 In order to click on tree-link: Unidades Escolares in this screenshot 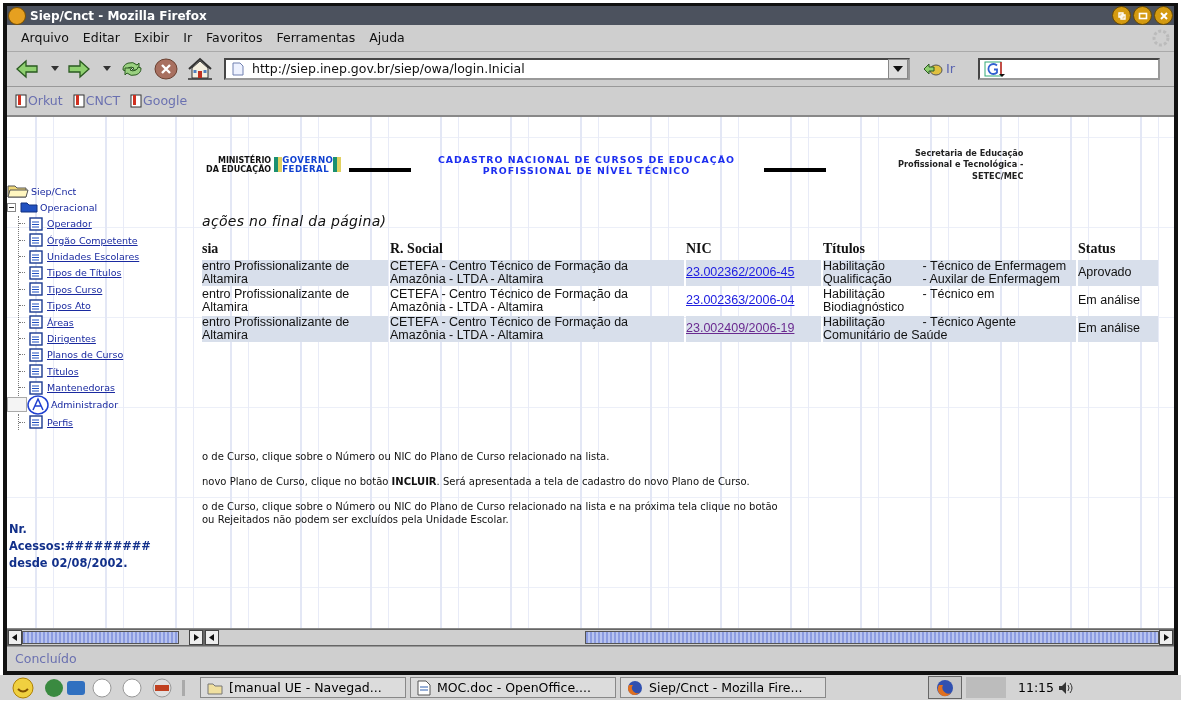, I will do `click(92, 257)`.